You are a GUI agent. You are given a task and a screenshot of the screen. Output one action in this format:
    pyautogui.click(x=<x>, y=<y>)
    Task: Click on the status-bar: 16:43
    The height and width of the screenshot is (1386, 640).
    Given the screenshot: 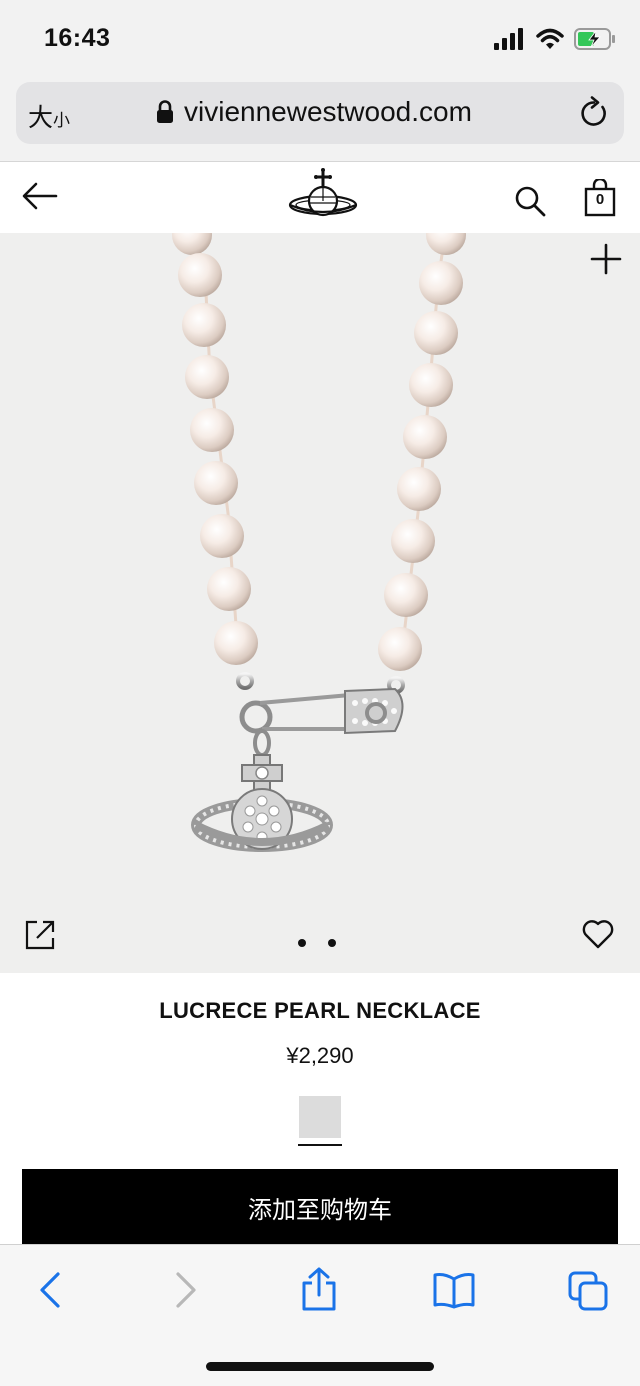 What is the action you would take?
    pyautogui.click(x=320, y=38)
    